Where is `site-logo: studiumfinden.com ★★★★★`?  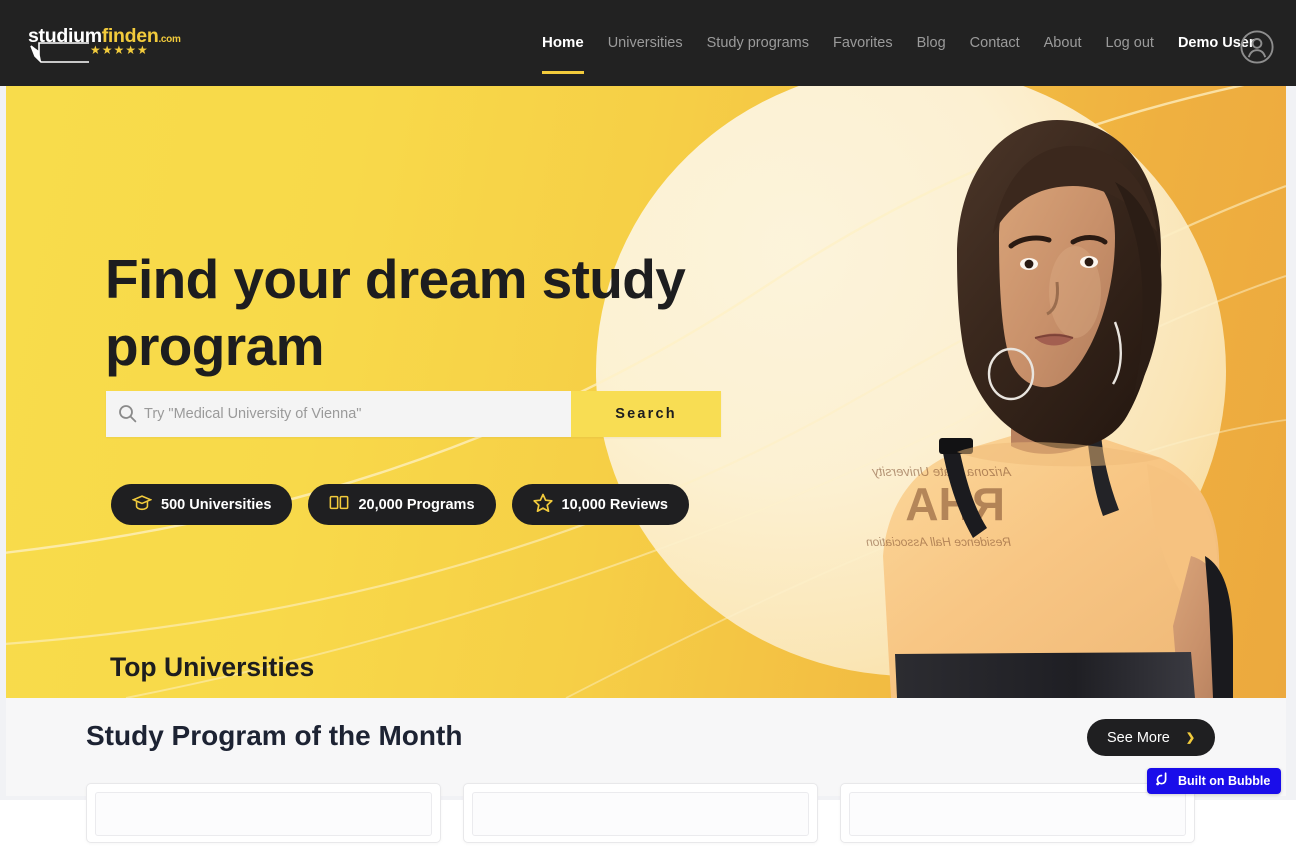
site-logo: studiumfinden.com ★★★★★ is located at coordinates (118, 46).